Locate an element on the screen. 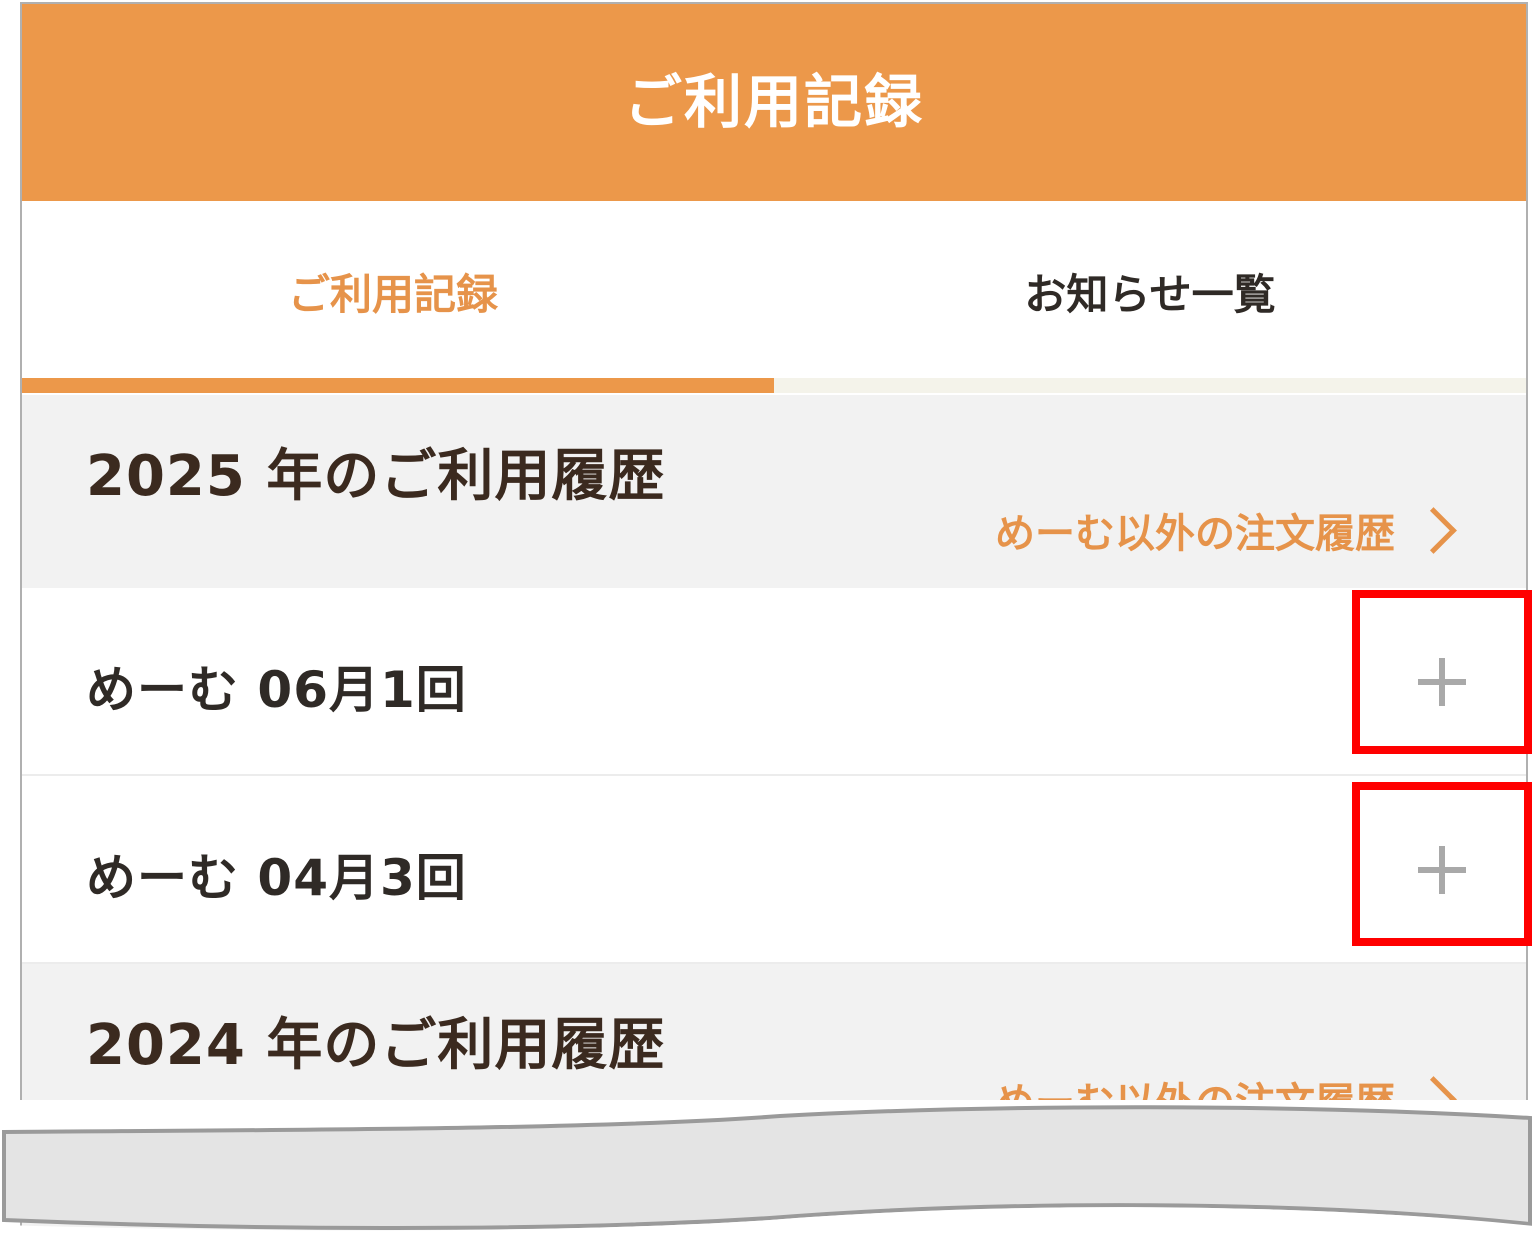 This screenshot has width=1534, height=1238. usage-row-label: めーむ 06月1回 is located at coordinates (276, 690).